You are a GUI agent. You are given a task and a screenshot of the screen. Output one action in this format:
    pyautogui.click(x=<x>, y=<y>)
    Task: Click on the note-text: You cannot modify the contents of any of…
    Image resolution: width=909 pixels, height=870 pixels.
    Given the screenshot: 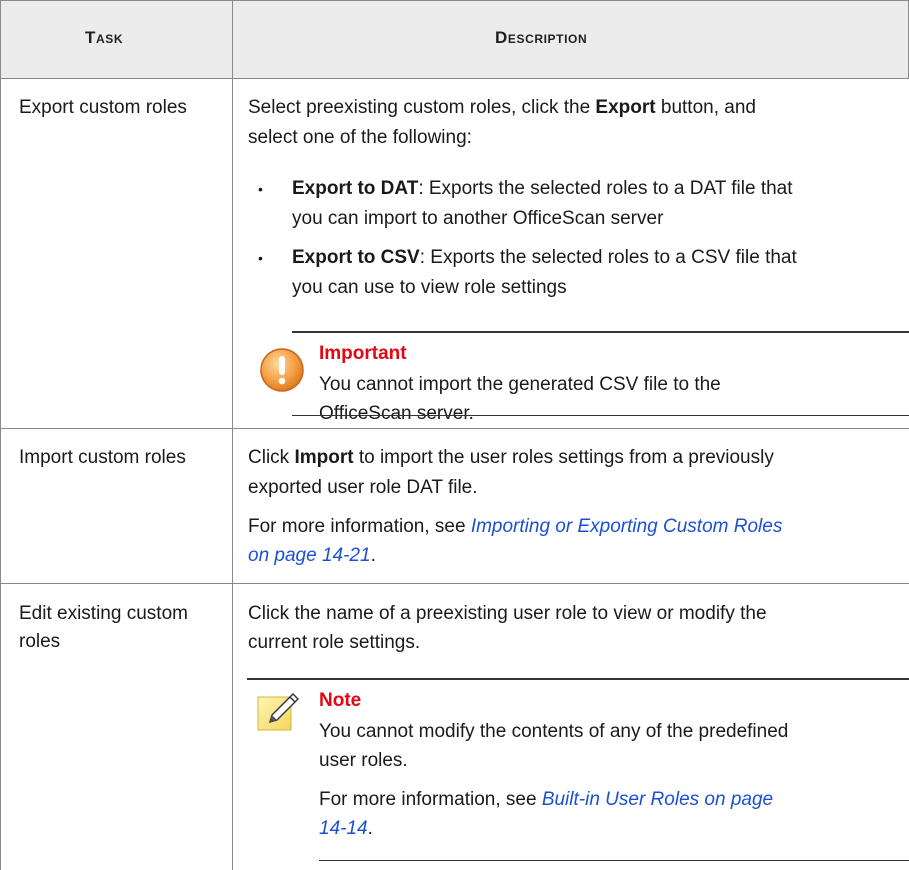 What is the action you would take?
    pyautogui.click(x=554, y=731)
    